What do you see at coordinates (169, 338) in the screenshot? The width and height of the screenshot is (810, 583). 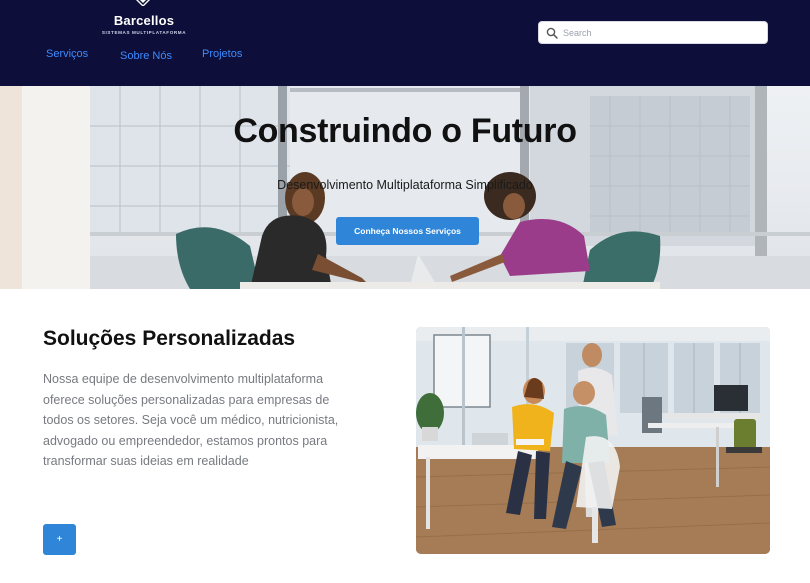 I see `solutions-title: Soluções Personalizadas` at bounding box center [169, 338].